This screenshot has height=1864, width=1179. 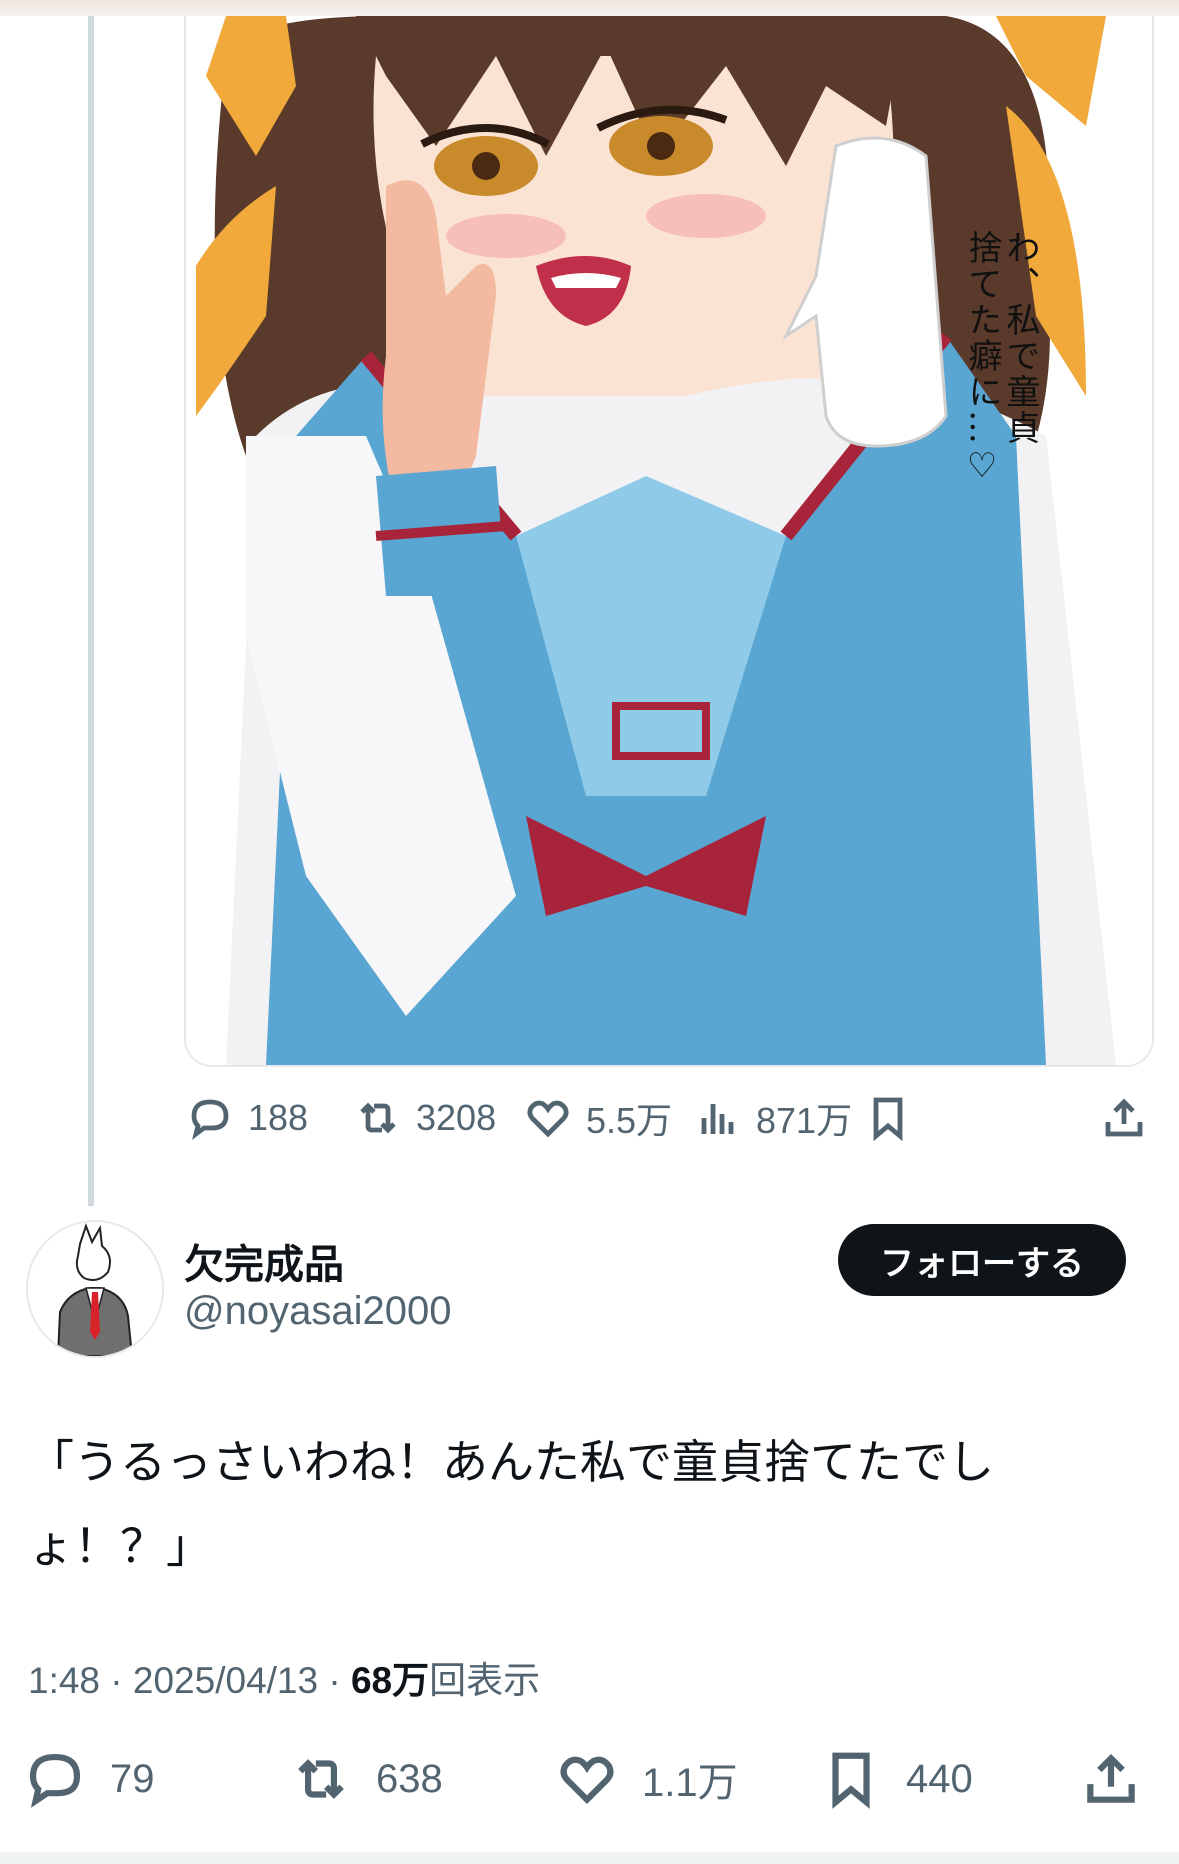 What do you see at coordinates (982, 1260) in the screenshot?
I see `follow-button: フォローする` at bounding box center [982, 1260].